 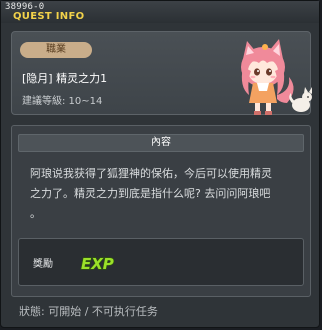 I want to click on reward-box: 獎勵 EXP, so click(x=161, y=262).